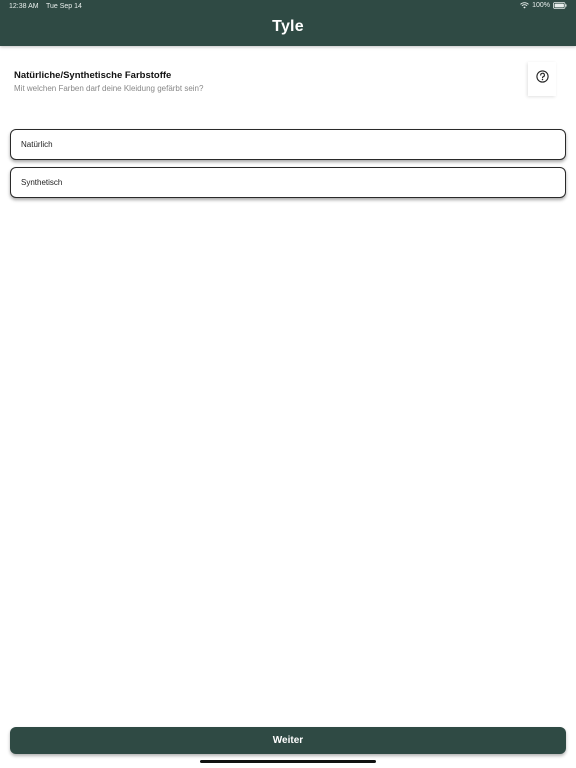  What do you see at coordinates (64, 6) in the screenshot?
I see `status-date: Tue Sep 14` at bounding box center [64, 6].